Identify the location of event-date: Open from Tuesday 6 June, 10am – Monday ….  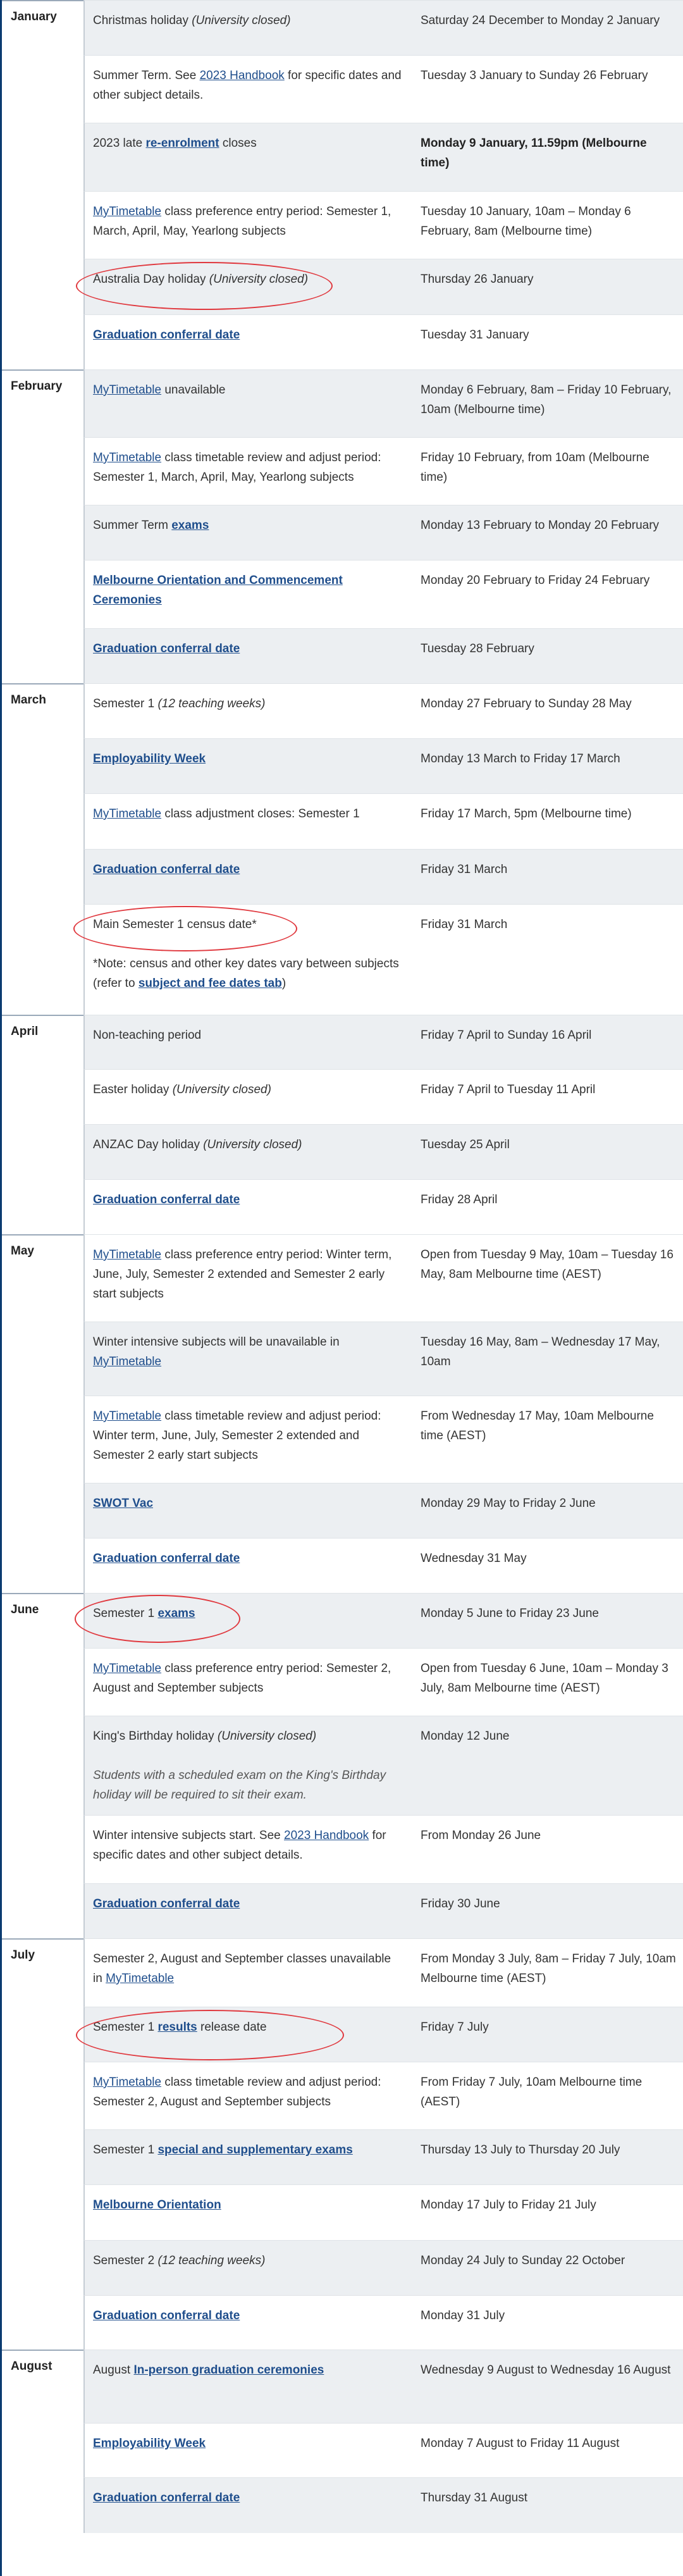
(544, 1679).